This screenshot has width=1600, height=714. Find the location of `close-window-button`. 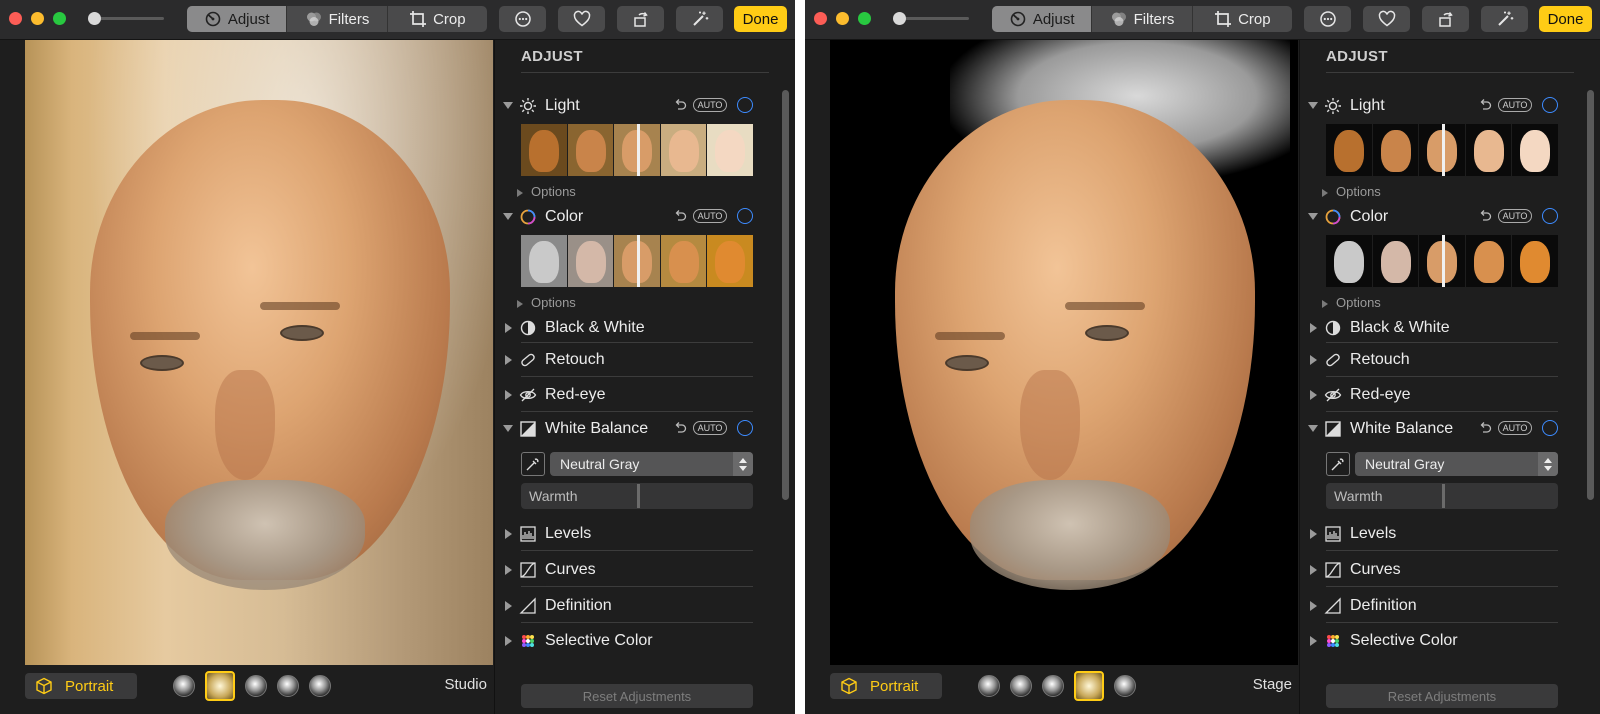

close-window-button is located at coordinates (820, 18).